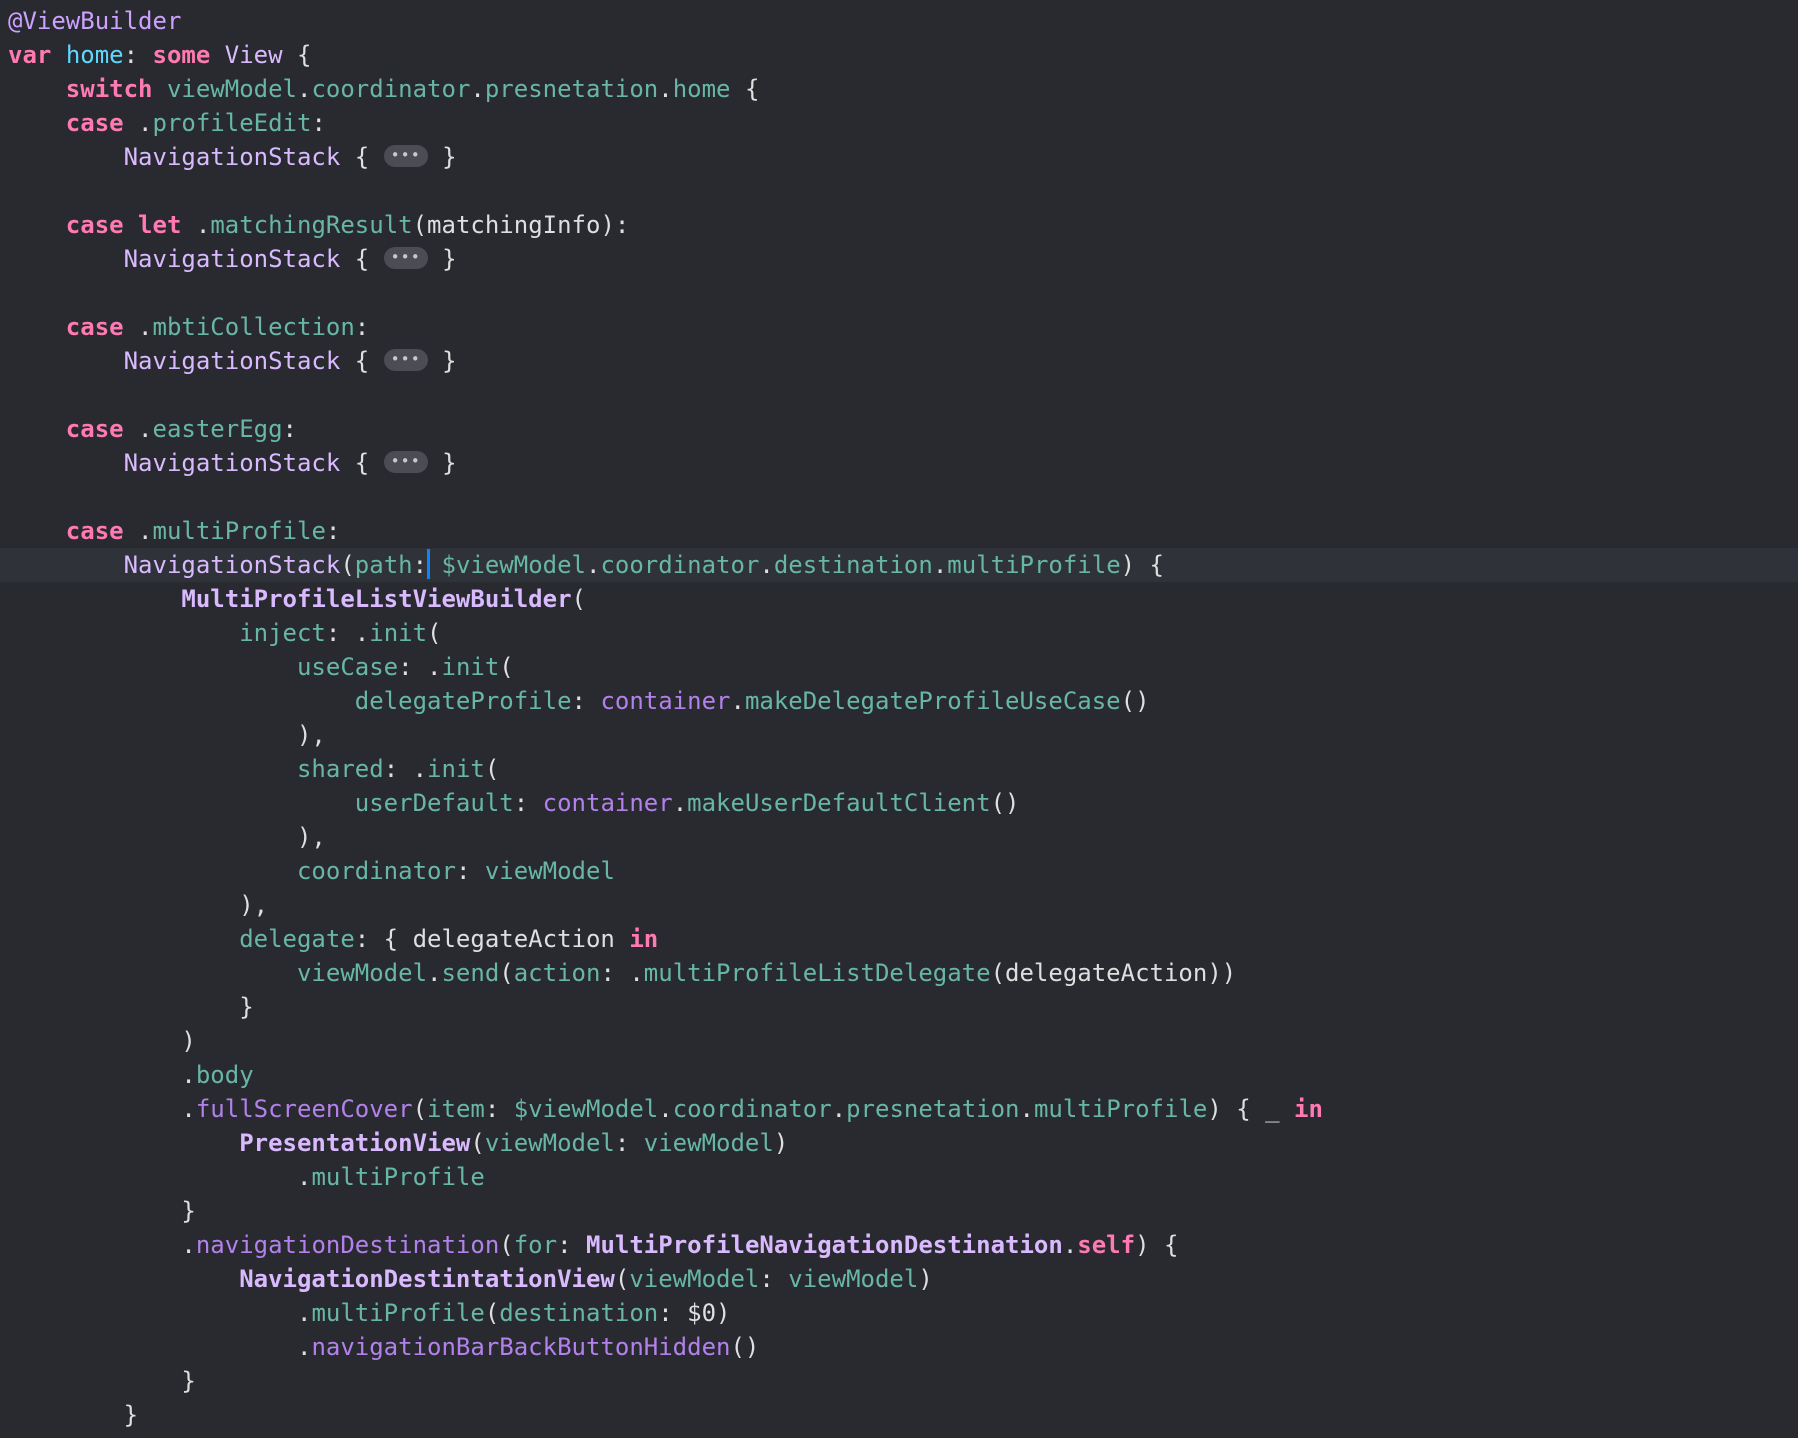  What do you see at coordinates (427, 1279) in the screenshot?
I see `code-token: NavigationDestintationView` at bounding box center [427, 1279].